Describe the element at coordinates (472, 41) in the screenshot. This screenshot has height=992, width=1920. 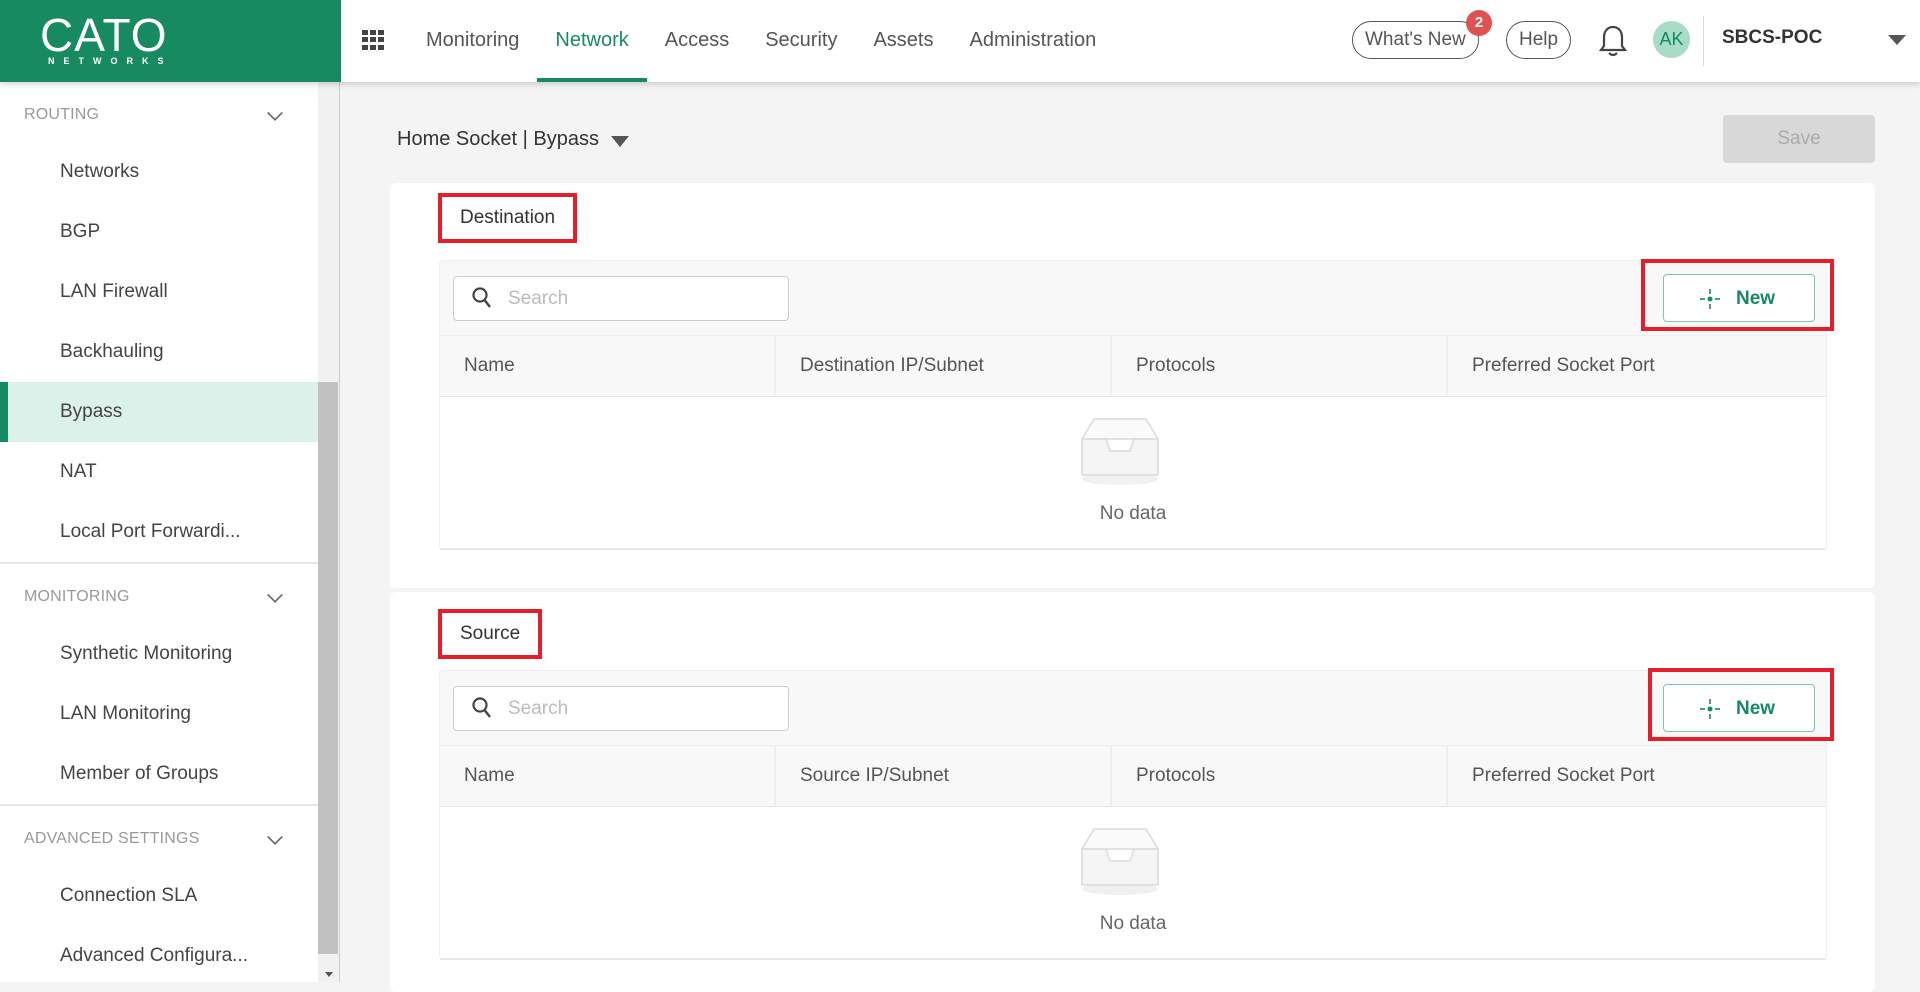
I see `nav-monitoring: Monitoring` at that location.